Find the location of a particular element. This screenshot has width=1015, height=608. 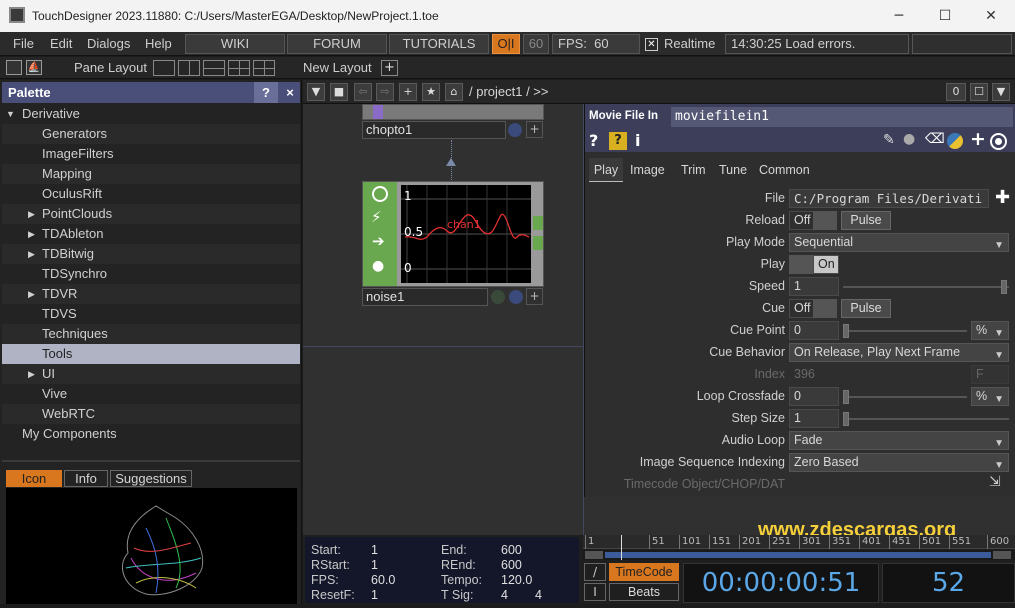

expanded-arrow-icon: ▼ is located at coordinates (10, 114).